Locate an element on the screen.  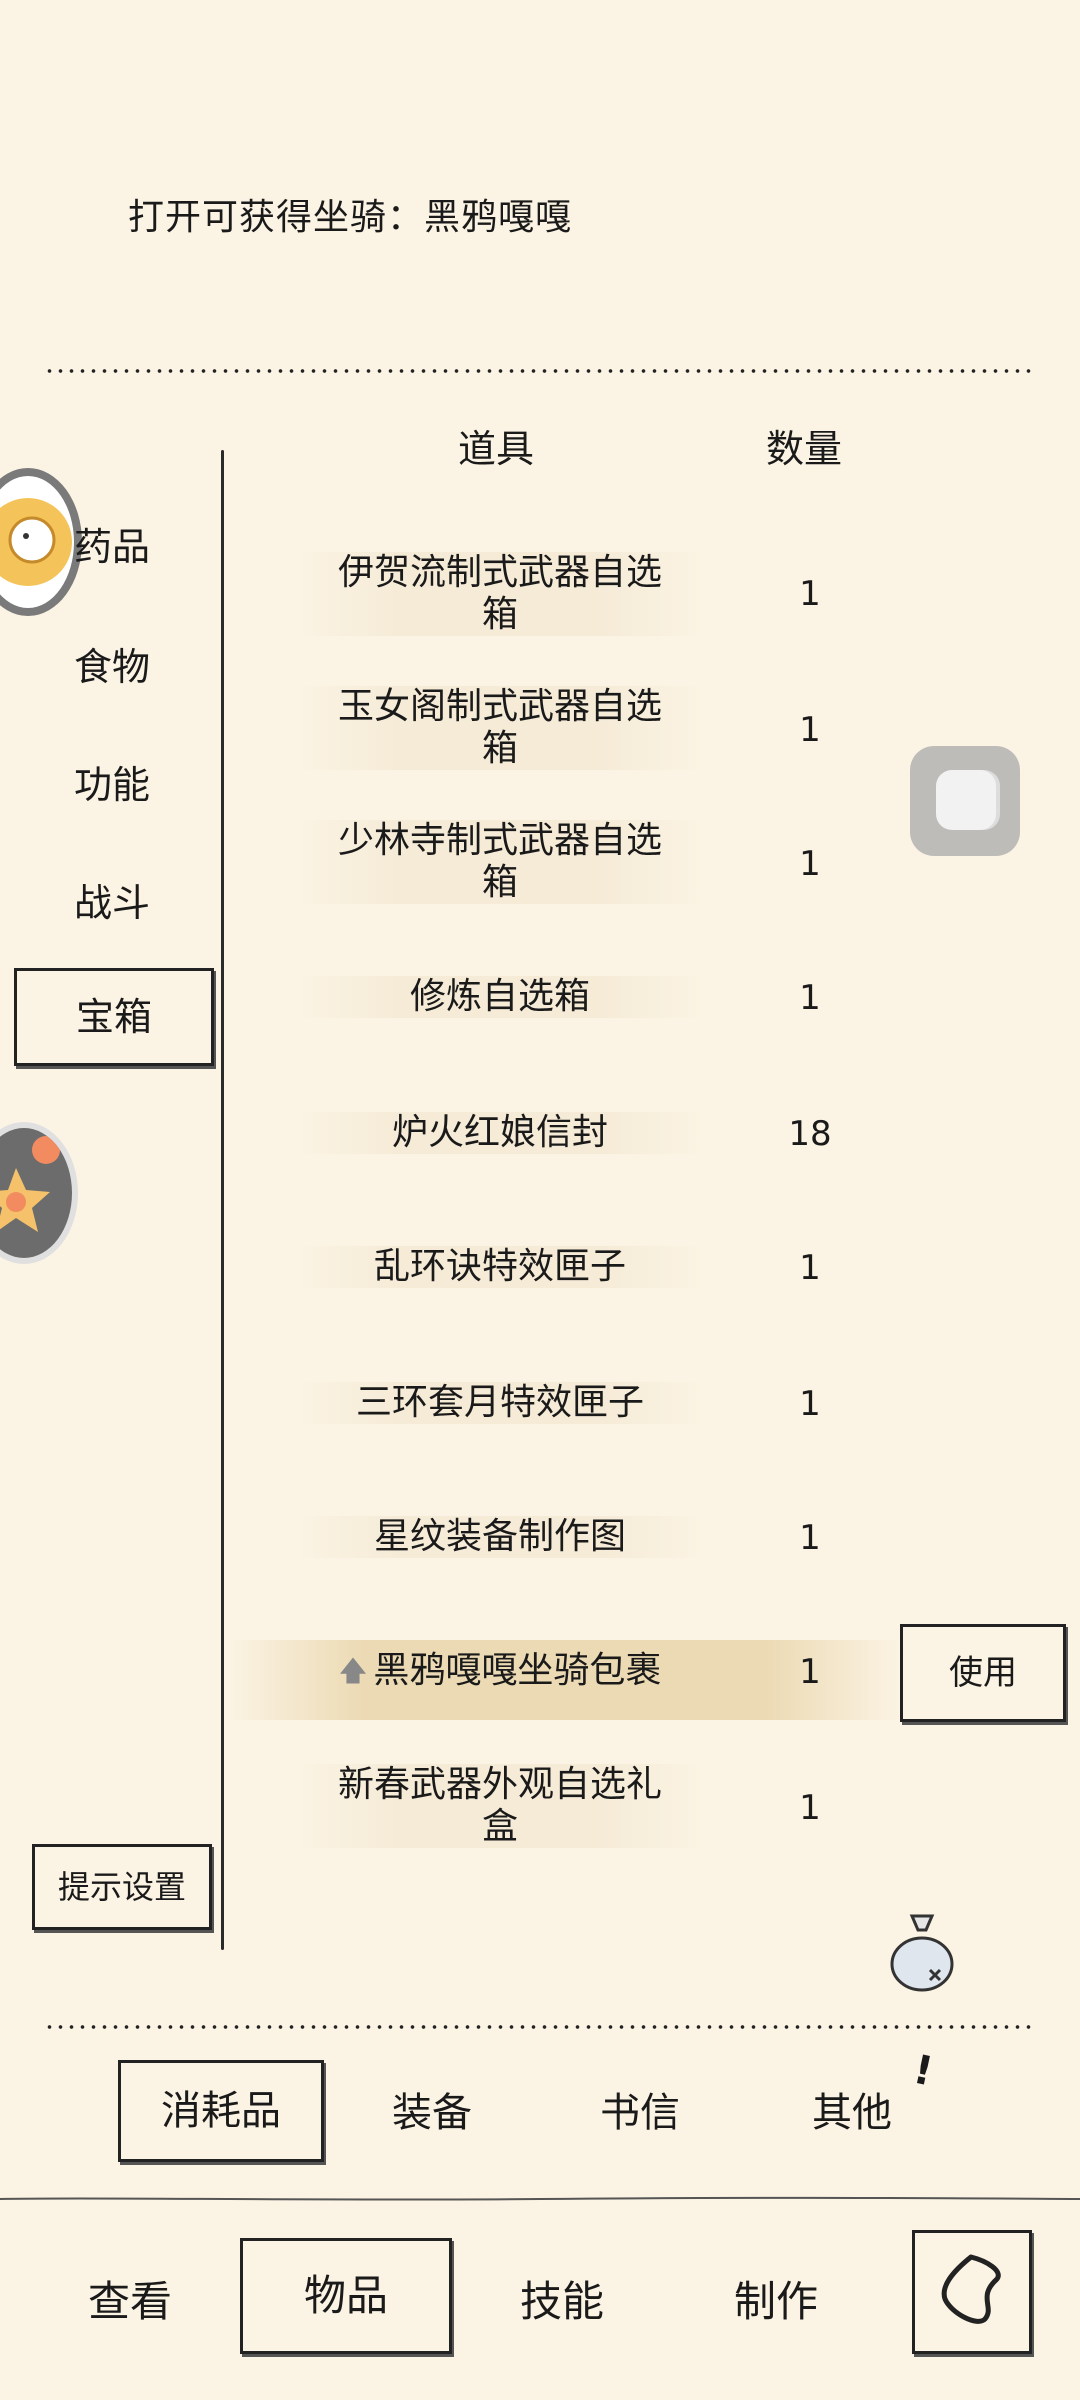
list-item-name: 修炼自选箱 is located at coordinates (500, 997).